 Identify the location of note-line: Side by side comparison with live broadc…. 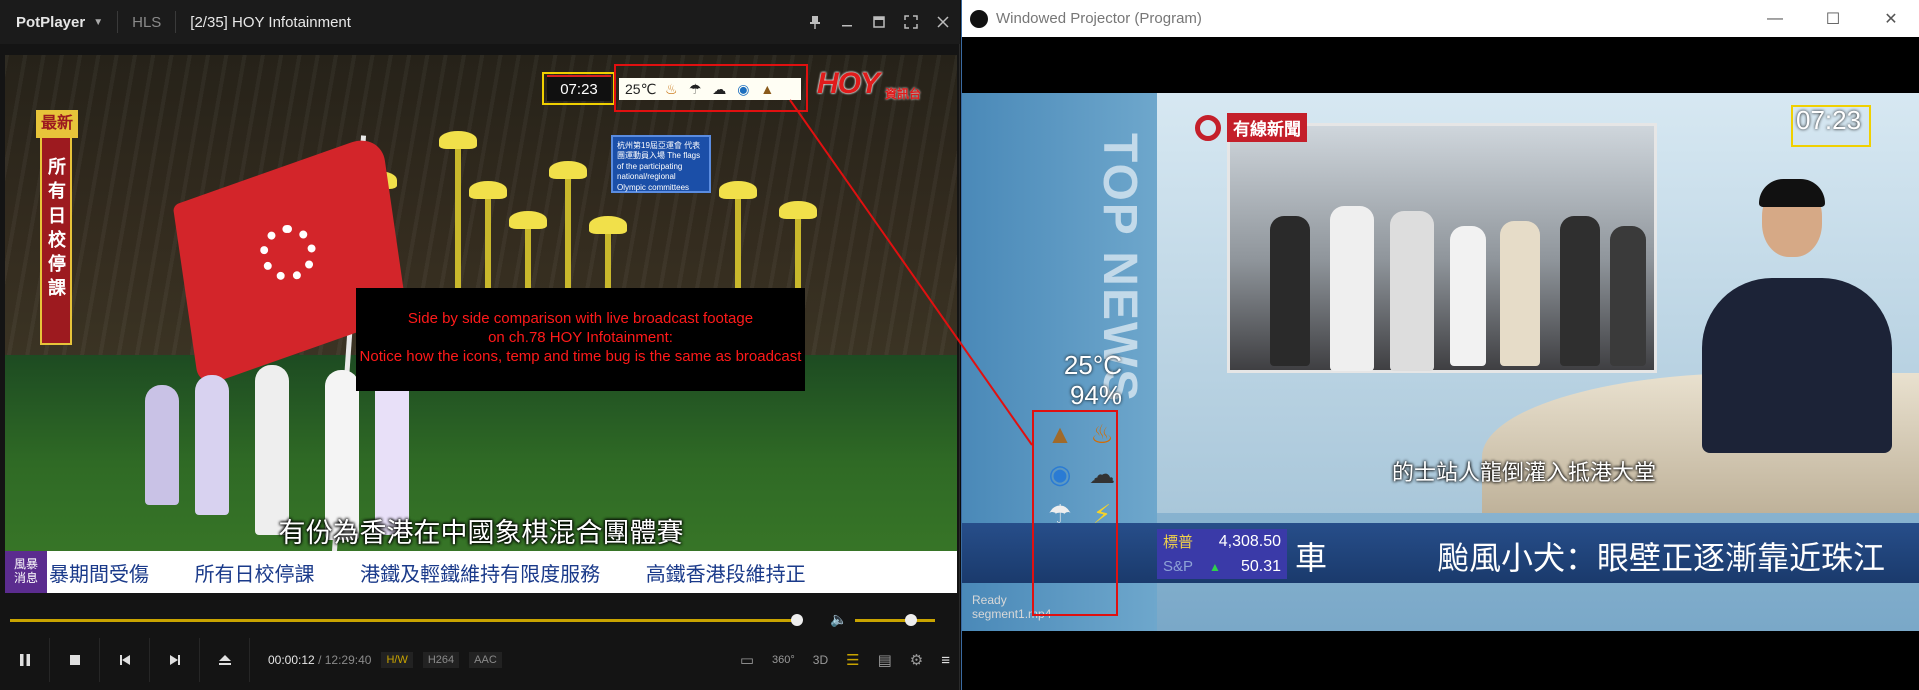
(580, 318).